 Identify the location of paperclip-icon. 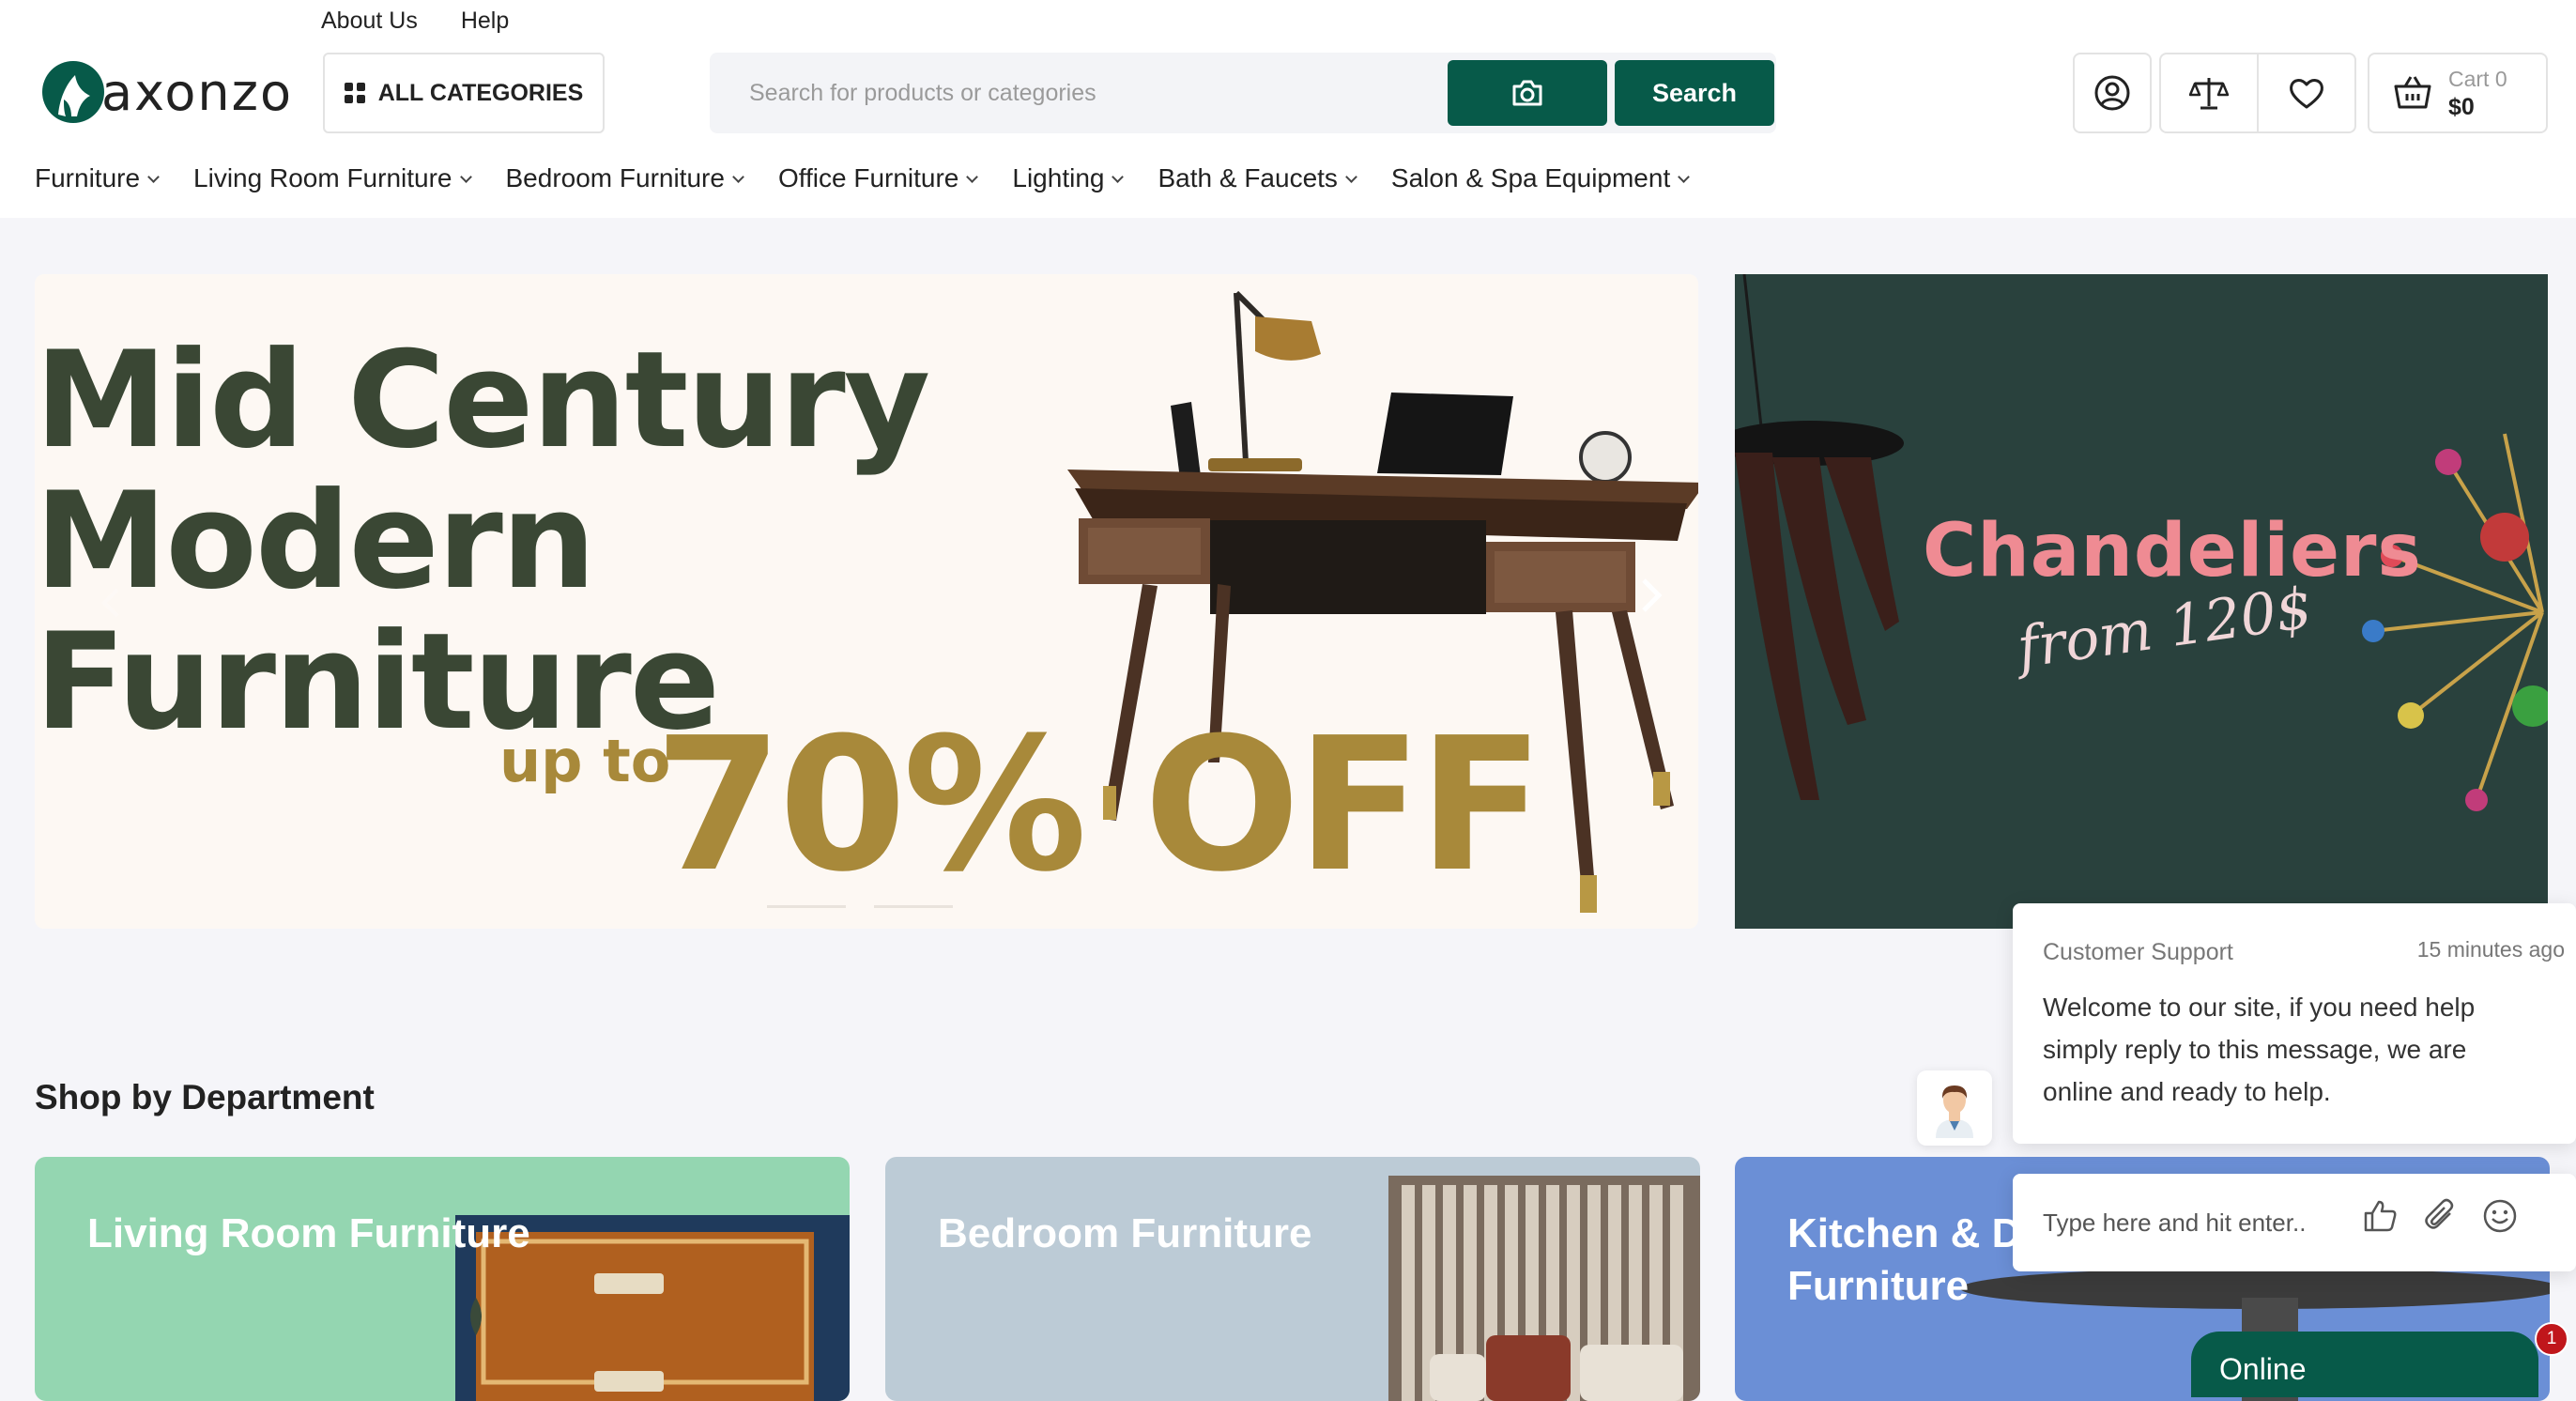
(2440, 1216).